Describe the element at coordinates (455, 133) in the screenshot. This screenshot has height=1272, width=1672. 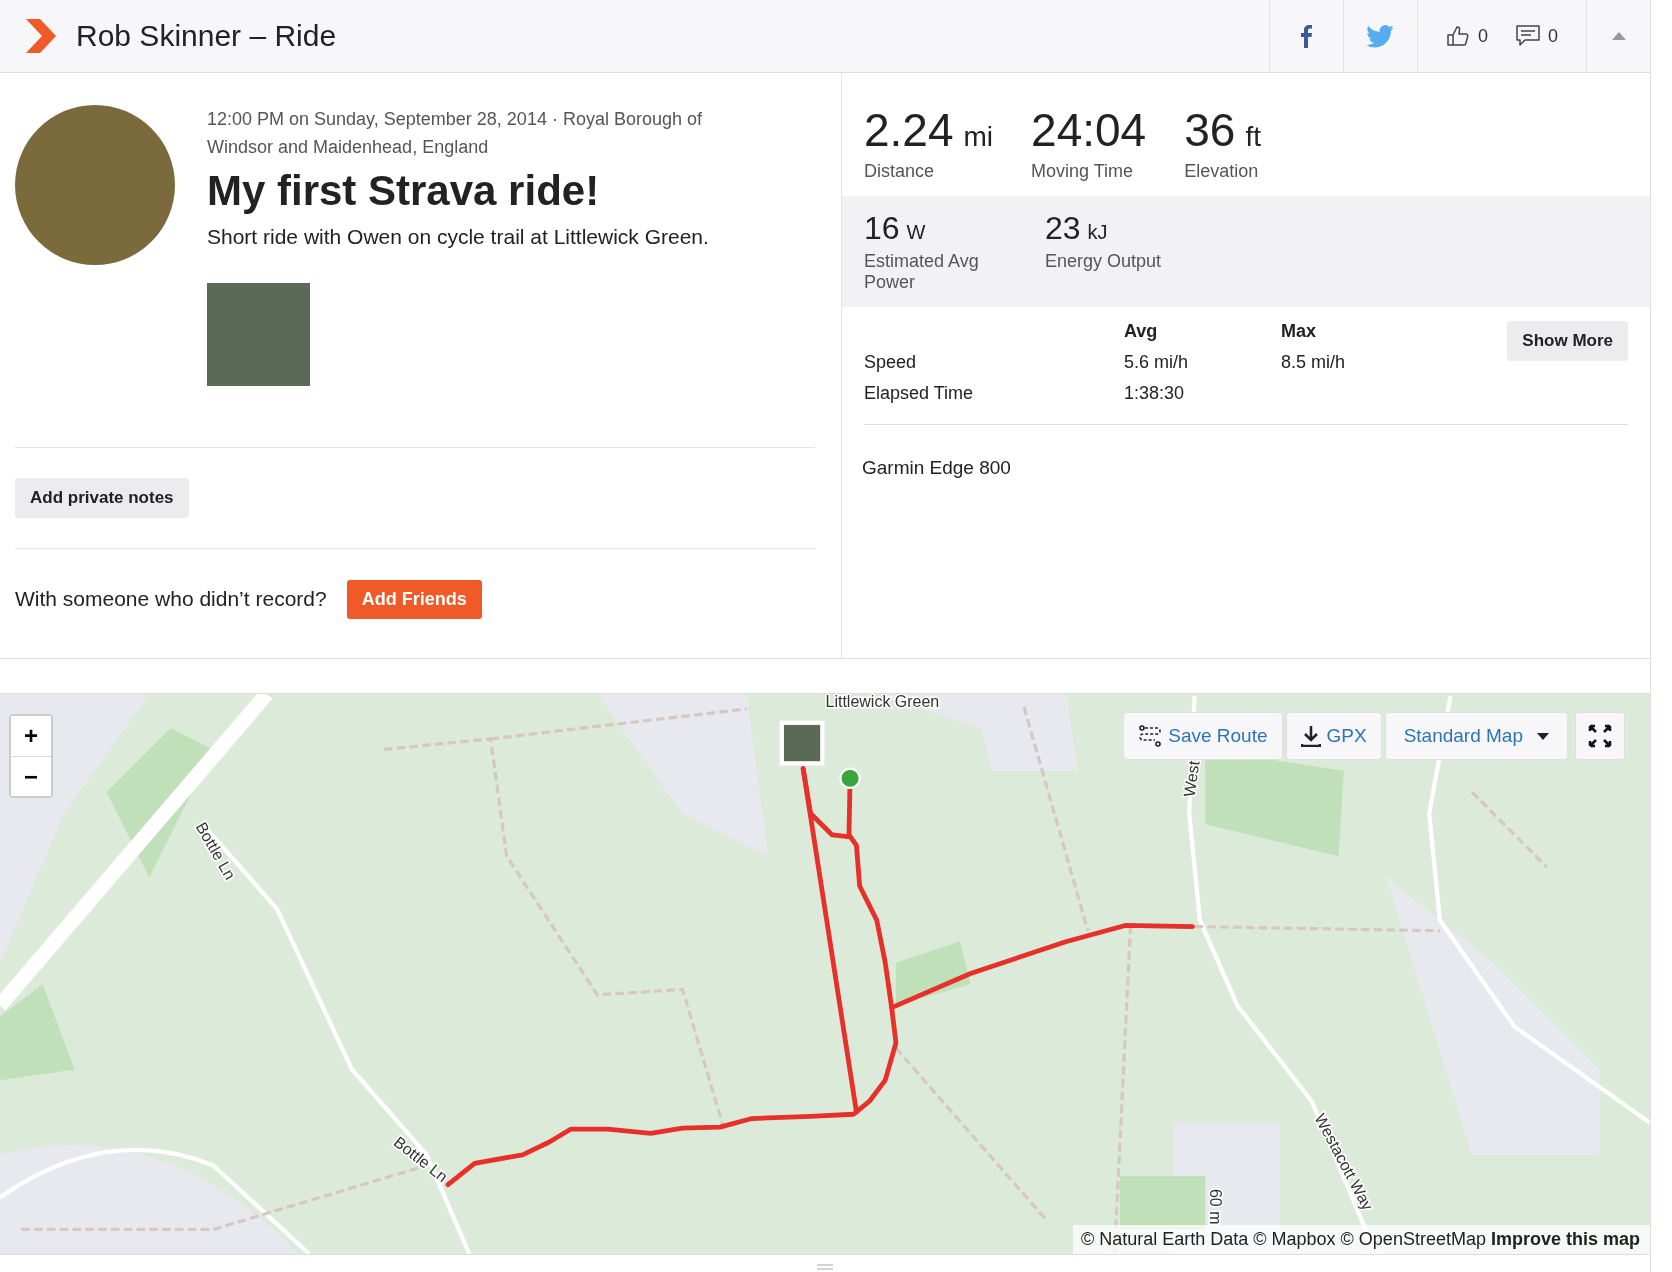
I see `date-location: 12:00 PM on Sunday, September 28, 2014 · Royal Borough of Windsor and Maidenhead, England` at that location.